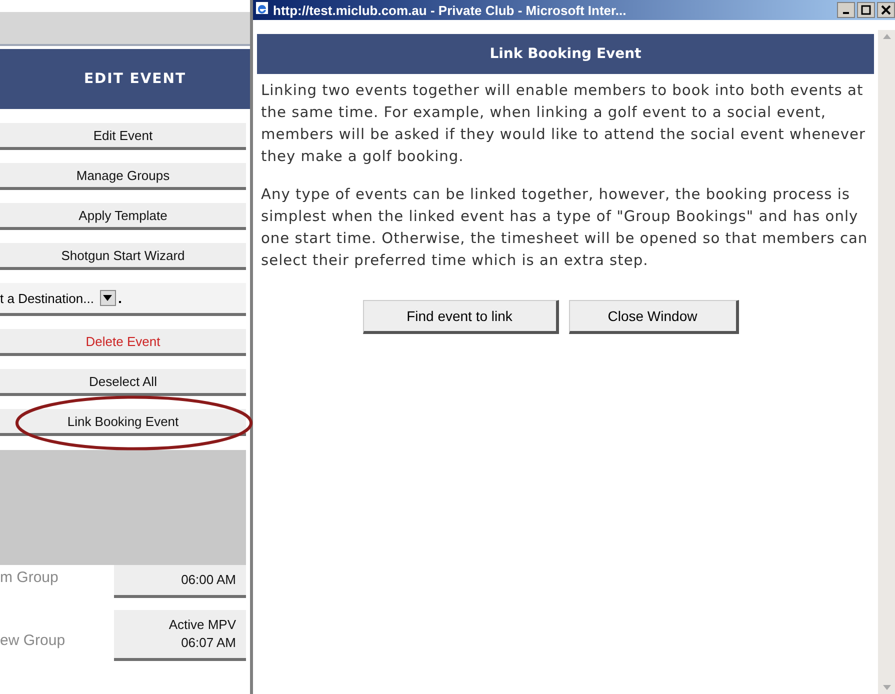 This screenshot has width=895, height=694. Describe the element at coordinates (123, 342) in the screenshot. I see `action-button: Delete Event` at that location.